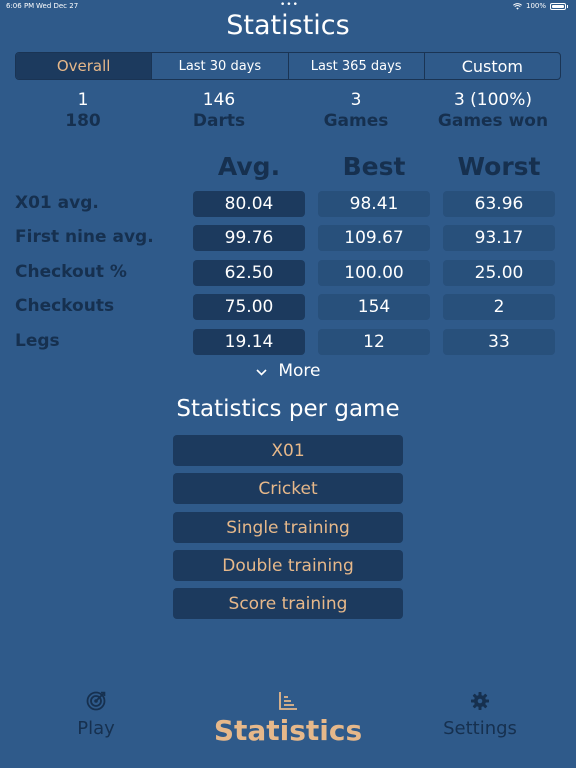  What do you see at coordinates (499, 307) in the screenshot?
I see `cell-checkouts-worst: 2` at bounding box center [499, 307].